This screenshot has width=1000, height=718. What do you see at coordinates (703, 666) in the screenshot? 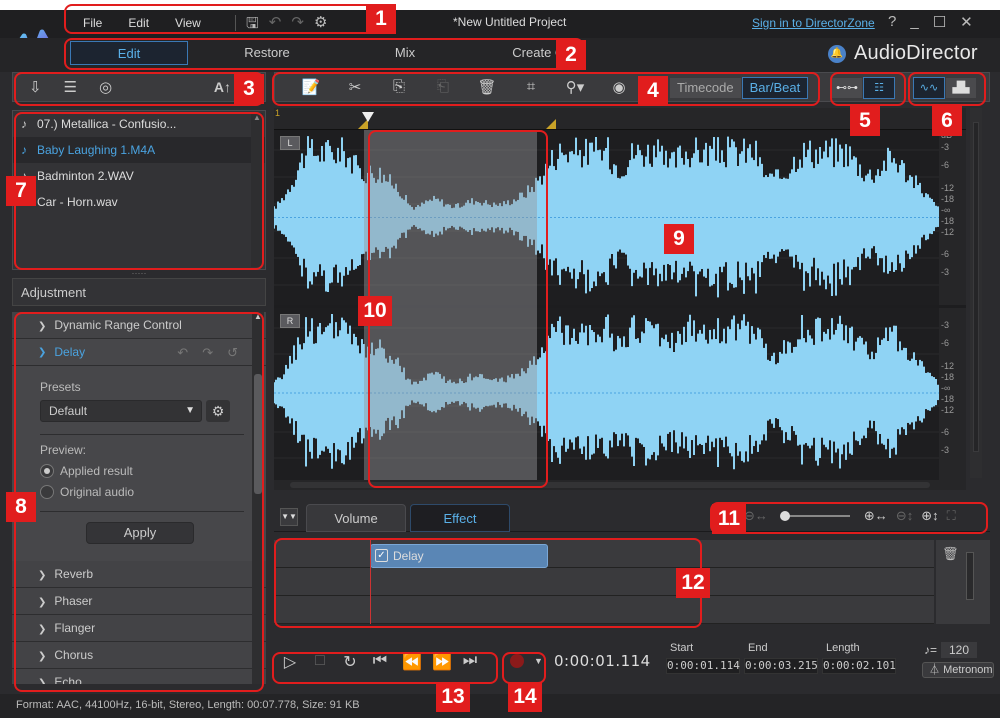
I see `start-time-input: 0:00:01.114` at bounding box center [703, 666].